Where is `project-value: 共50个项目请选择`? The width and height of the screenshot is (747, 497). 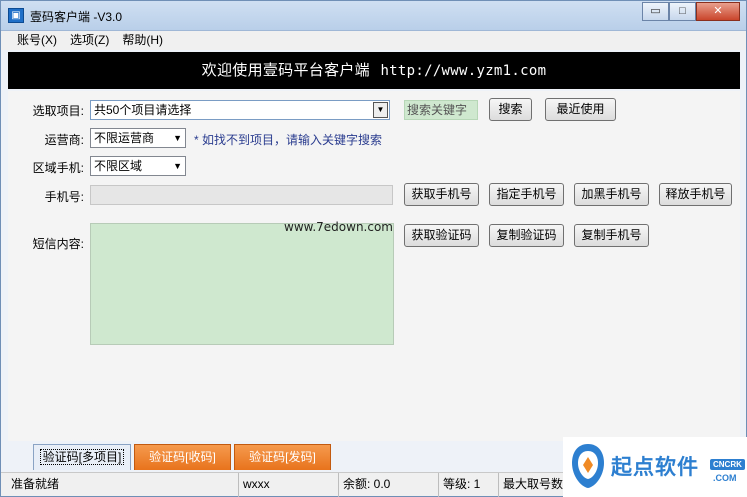
project-value: 共50个项目请选择 is located at coordinates (143, 110).